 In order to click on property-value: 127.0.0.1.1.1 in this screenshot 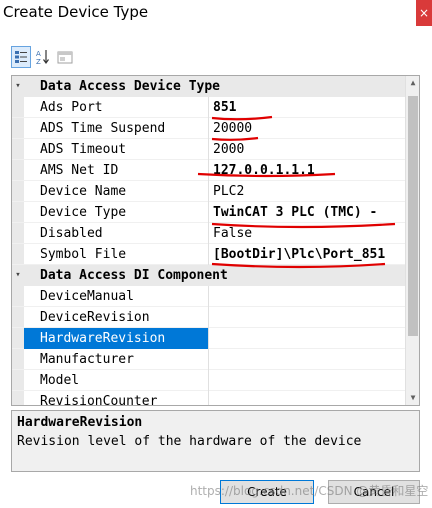, I will do `click(262, 170)`.